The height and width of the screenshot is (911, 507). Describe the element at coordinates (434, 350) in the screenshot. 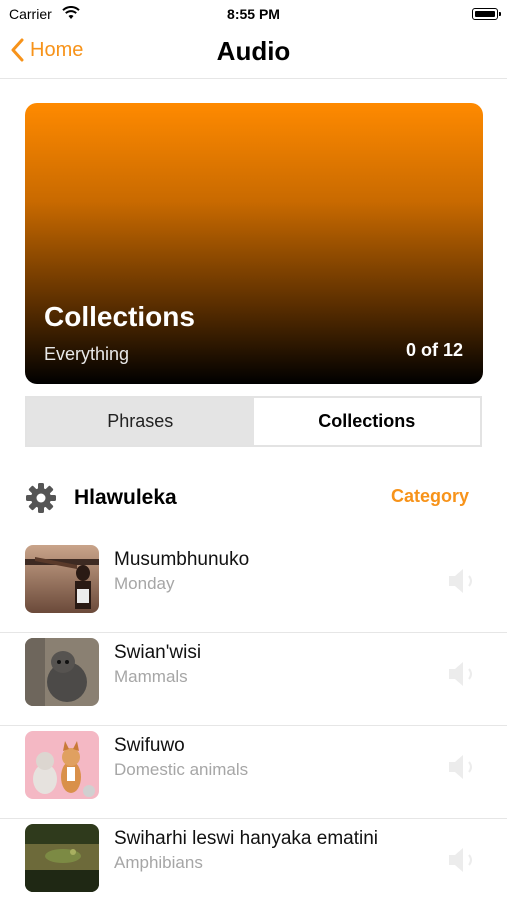

I see `hero-count: 0 of 12` at that location.